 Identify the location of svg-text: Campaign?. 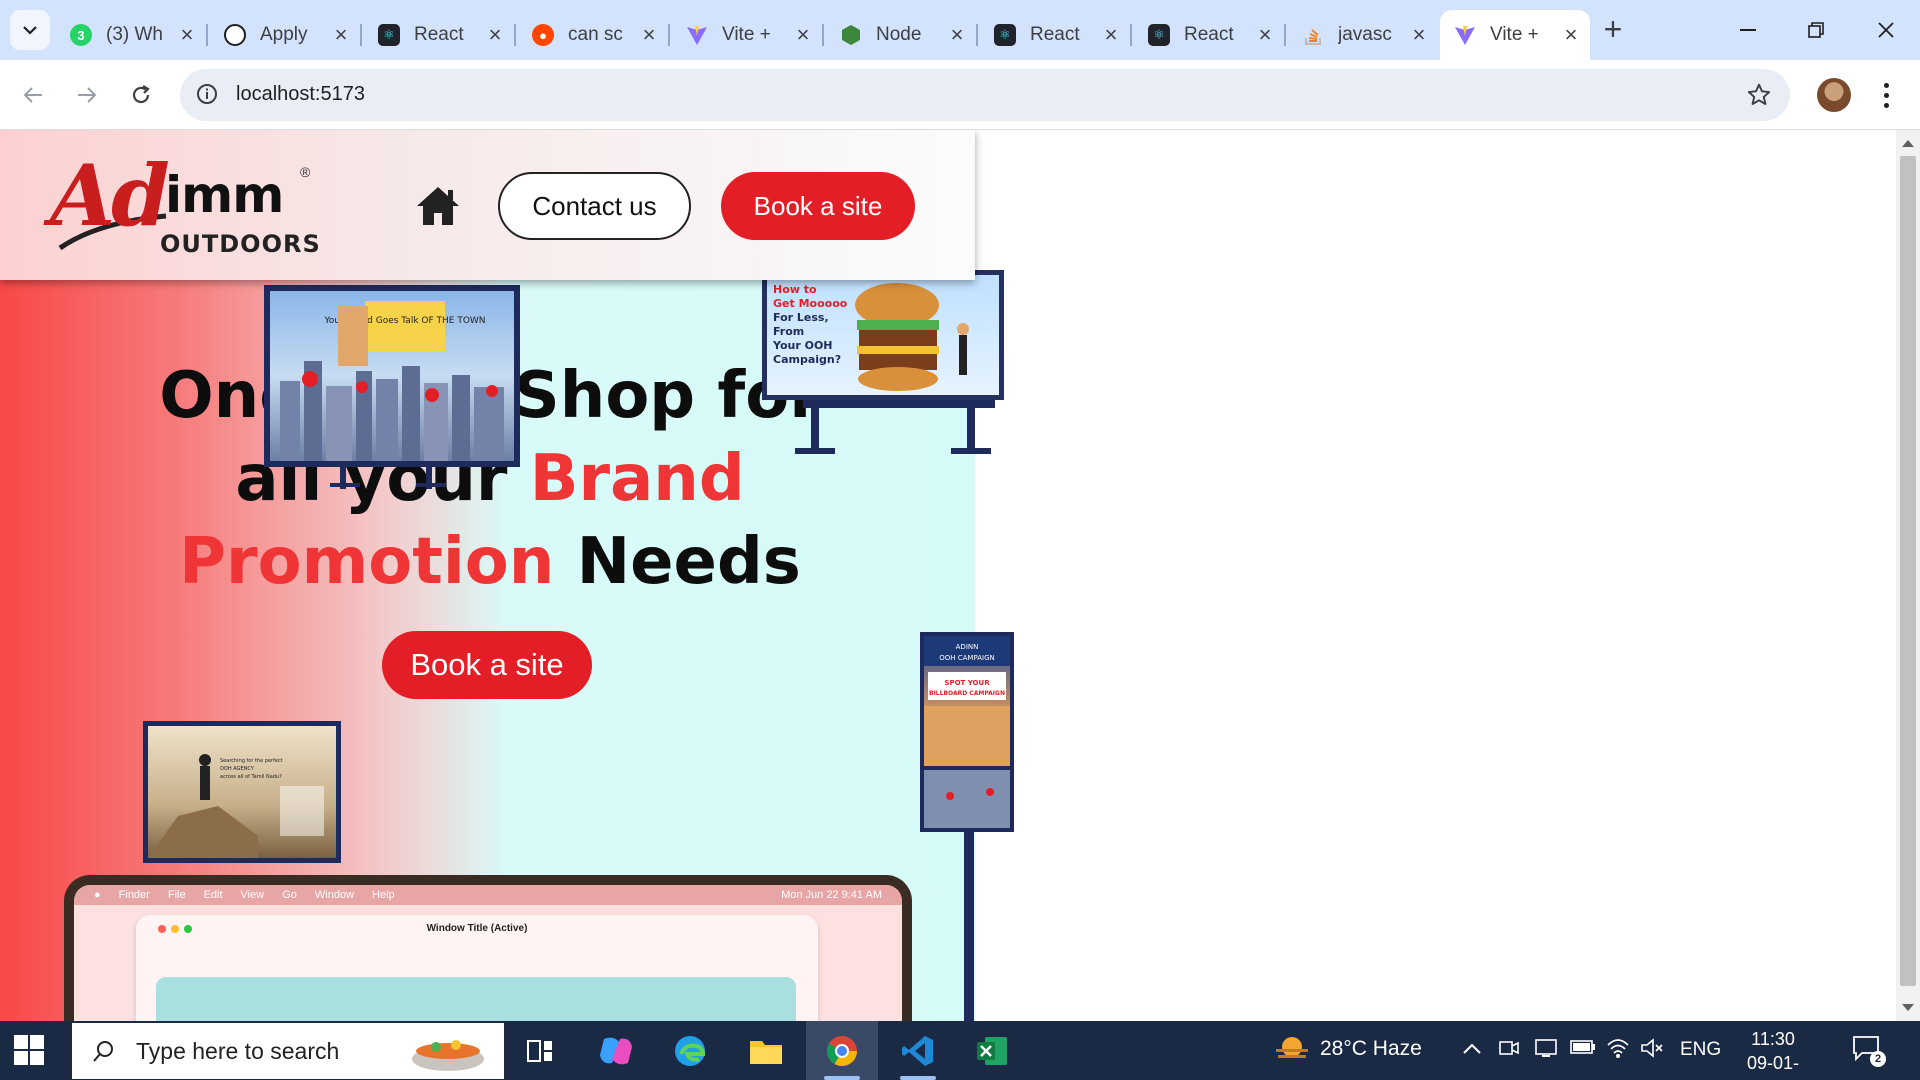
(807, 359).